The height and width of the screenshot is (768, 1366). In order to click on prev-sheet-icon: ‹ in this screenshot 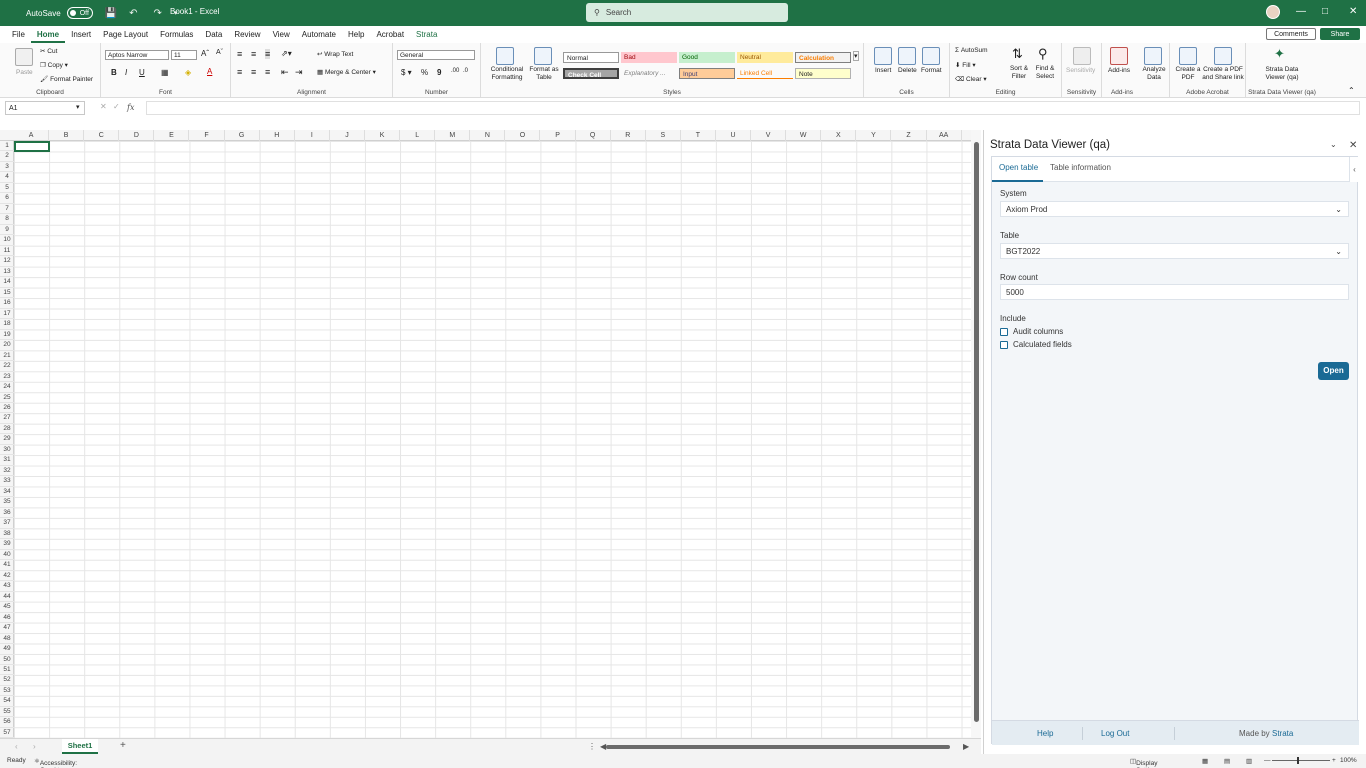, I will do `click(16, 746)`.